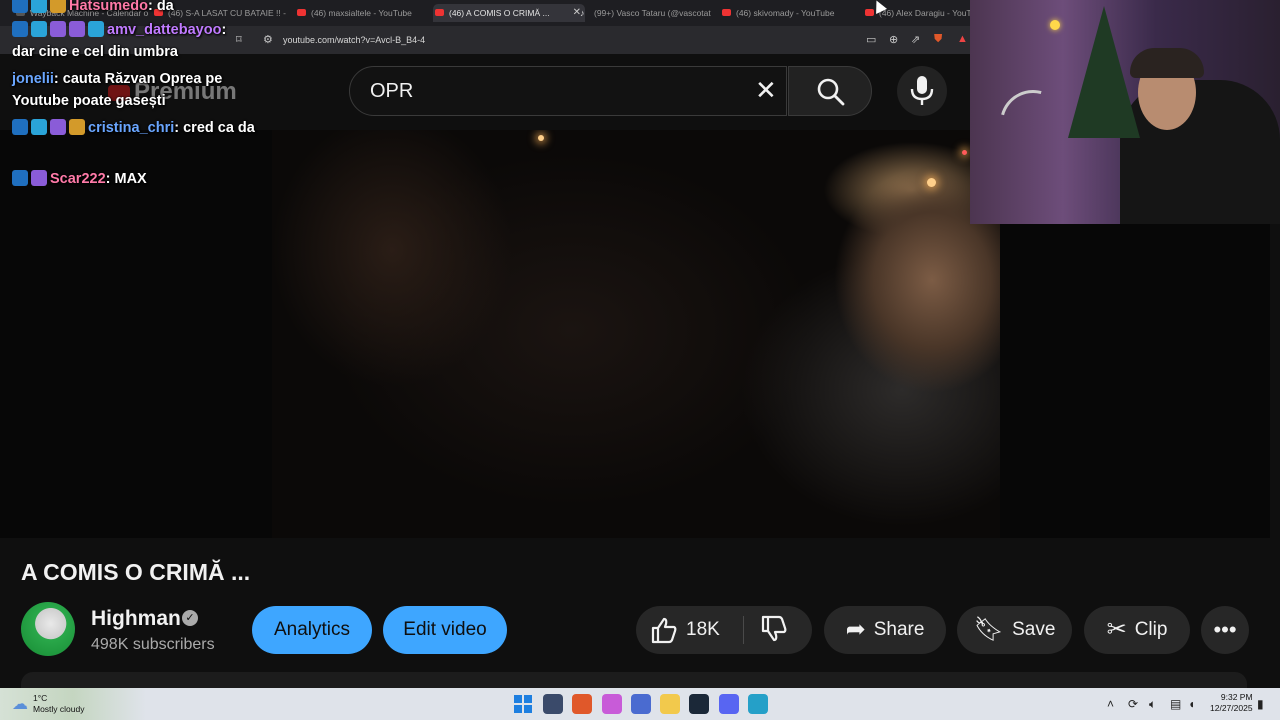 The image size is (1280, 720). I want to click on url-field: youtube.com/watch?v=Avcl-B_B4-4, so click(354, 40).